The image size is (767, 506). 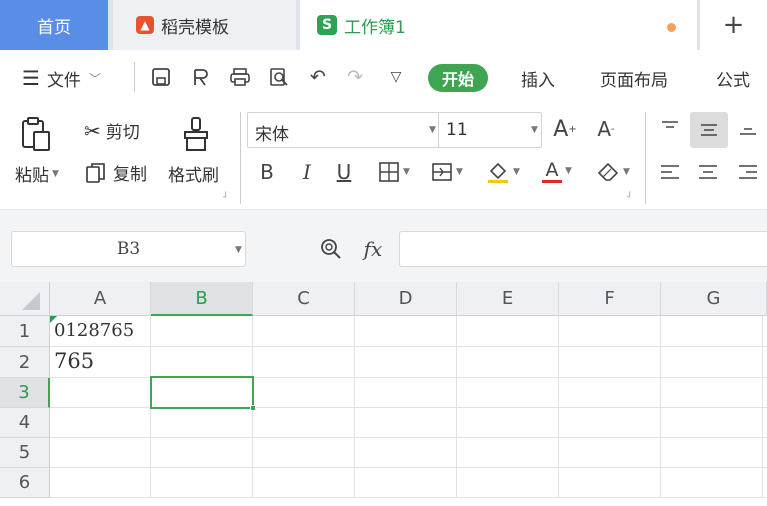 What do you see at coordinates (279, 77) in the screenshot?
I see `print-preview-icon` at bounding box center [279, 77].